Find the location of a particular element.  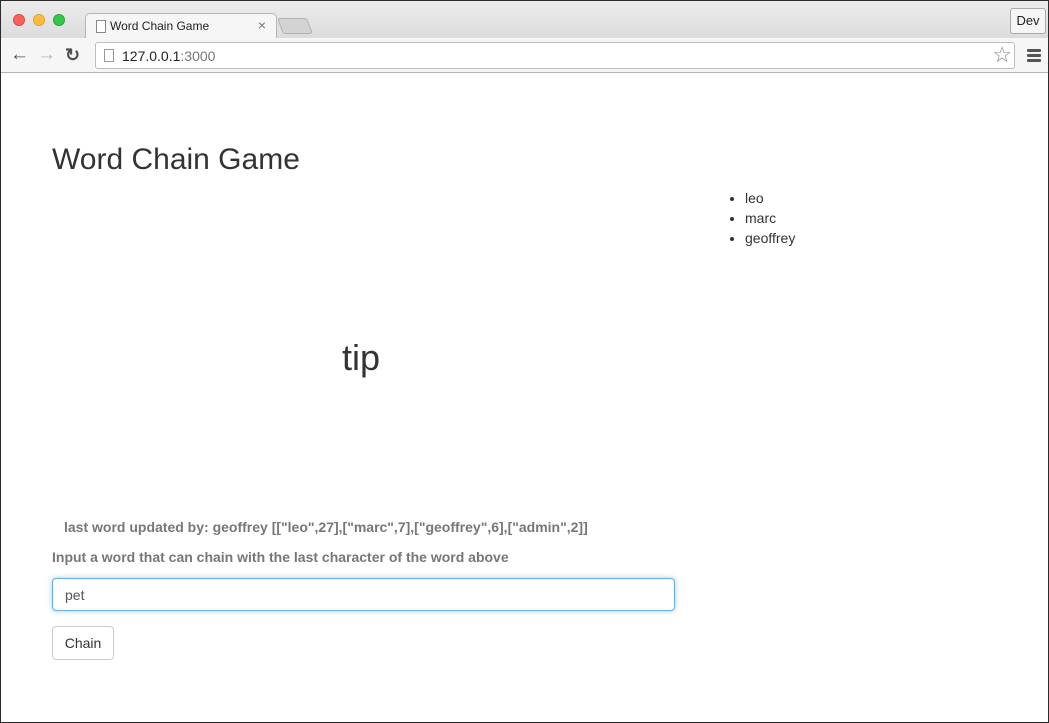

tab-strip: Word Chain Game × Dev is located at coordinates (524, 20).